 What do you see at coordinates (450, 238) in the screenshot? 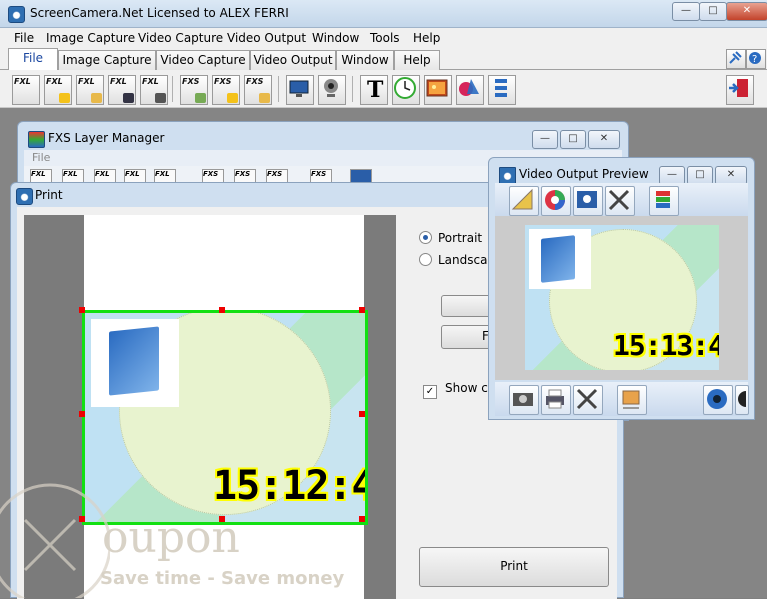
I see `portrait-radio: Portrait` at bounding box center [450, 238].